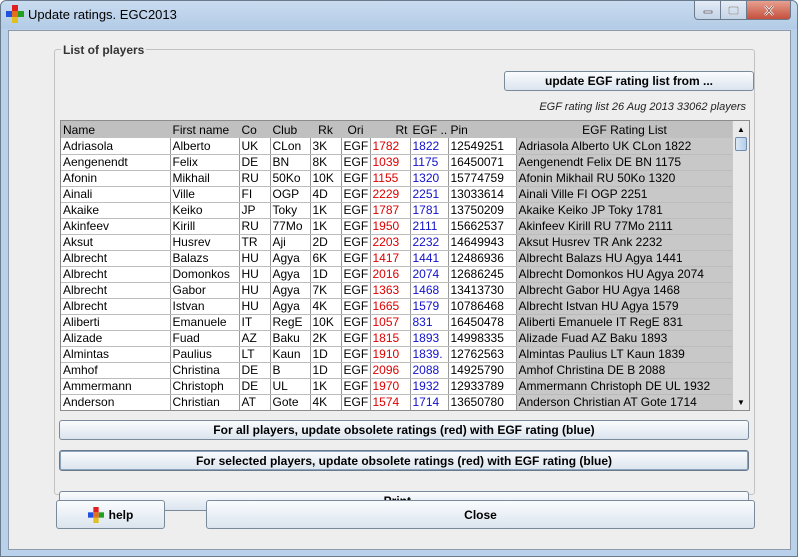 Image resolution: width=798 pixels, height=557 pixels. Describe the element at coordinates (326, 242) in the screenshot. I see `cell-rank: 2D` at that location.